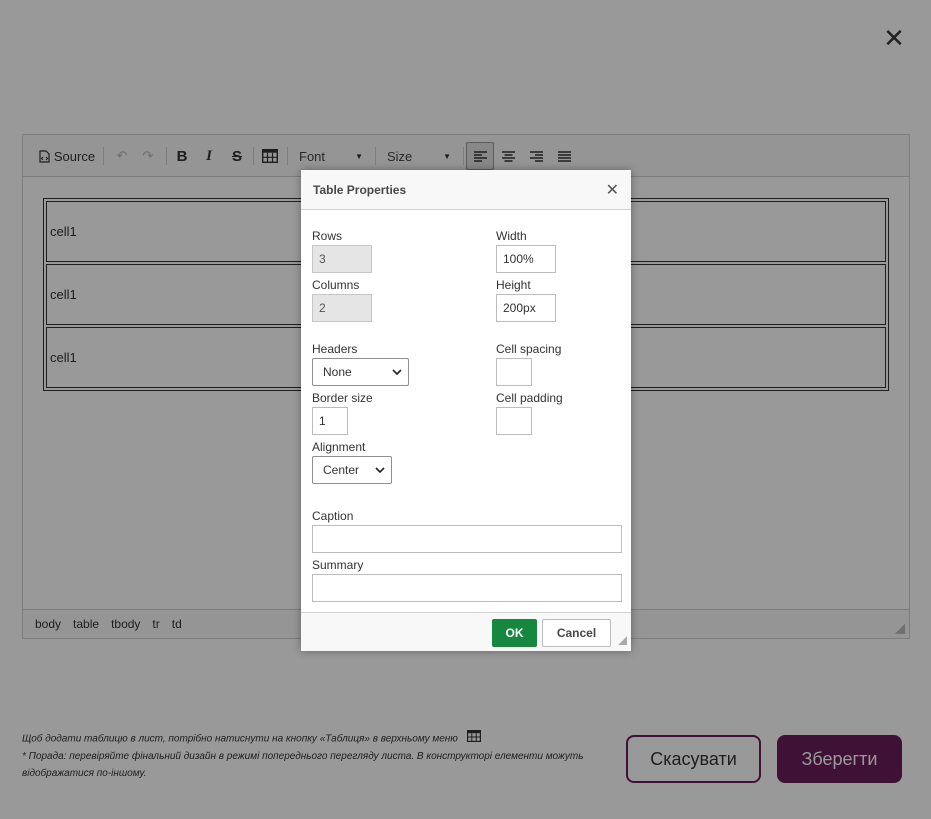 Image resolution: width=931 pixels, height=819 pixels. I want to click on rows-label: Rows, so click(327, 236).